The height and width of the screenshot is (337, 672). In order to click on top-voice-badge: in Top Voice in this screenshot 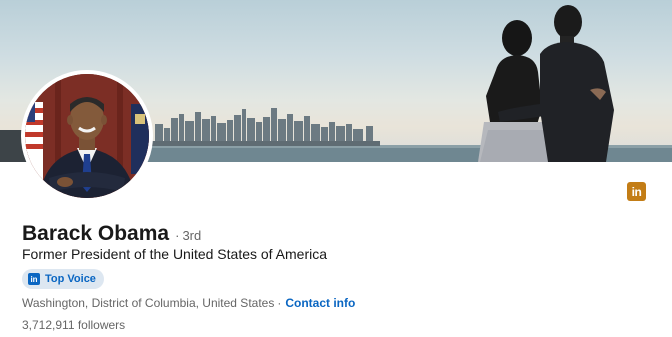, I will do `click(63, 279)`.